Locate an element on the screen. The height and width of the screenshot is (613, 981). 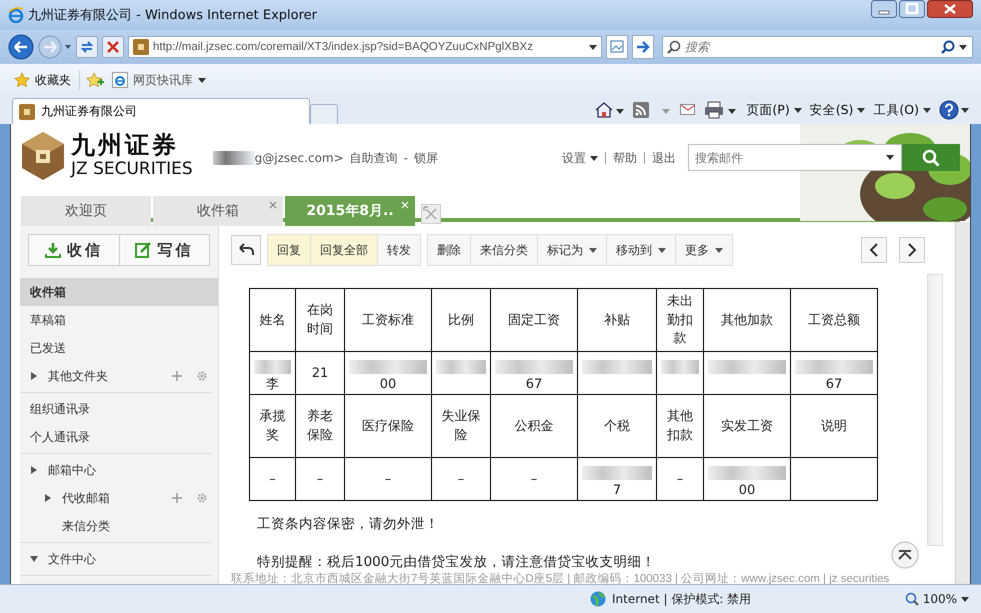
table-cell: 姓名 is located at coordinates (273, 320).